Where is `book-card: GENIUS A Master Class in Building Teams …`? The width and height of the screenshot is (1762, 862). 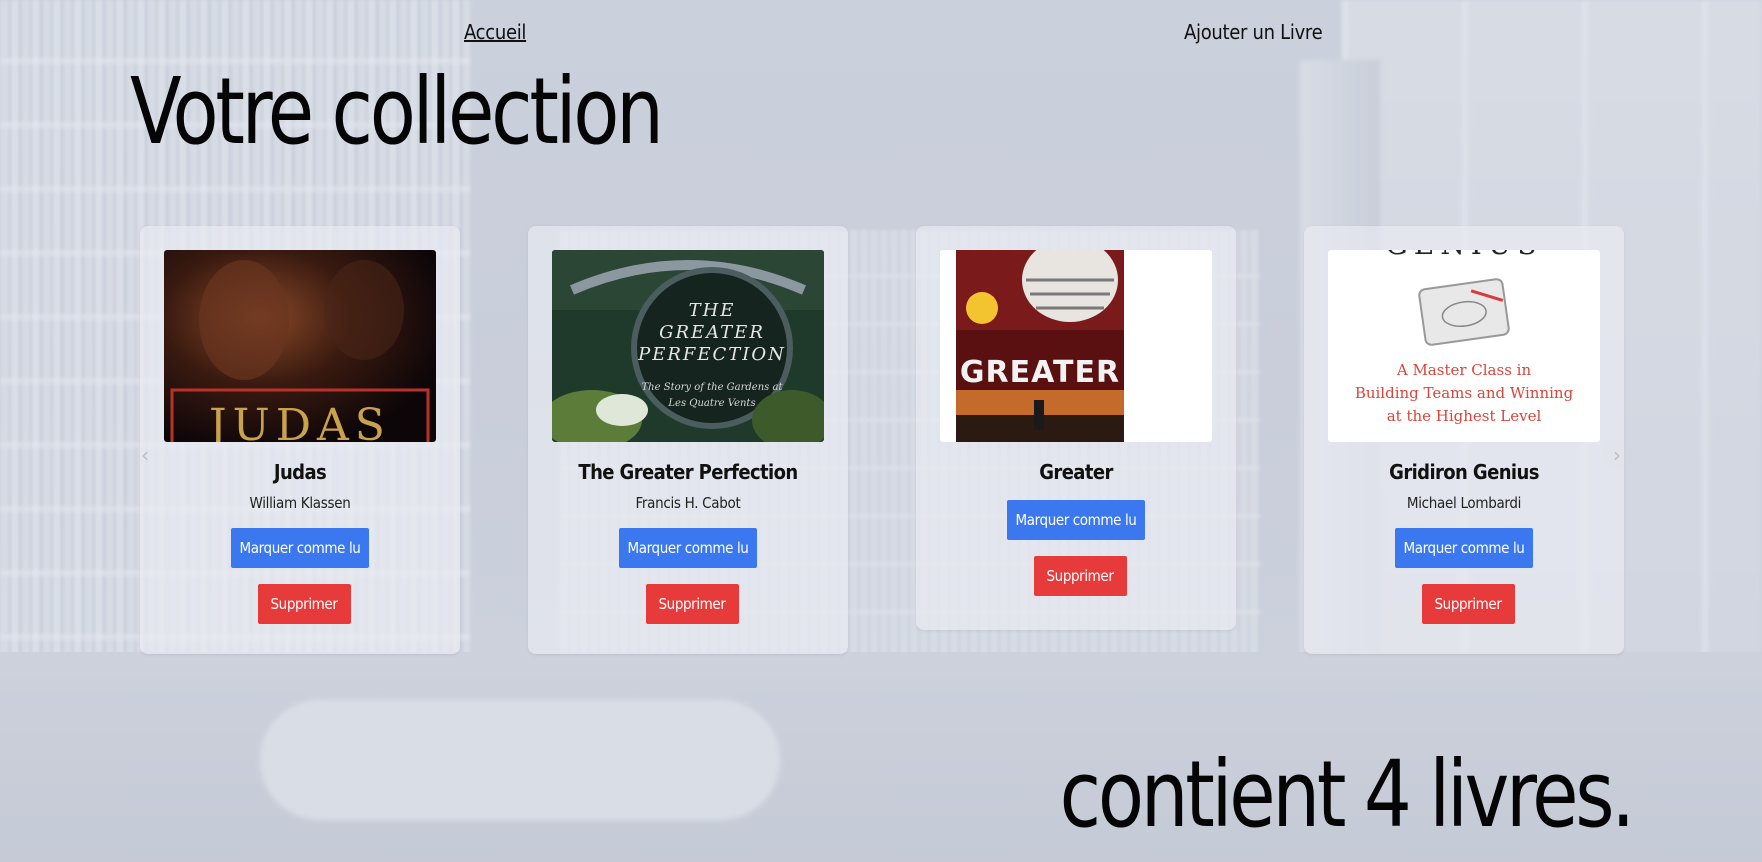
book-card: GENIUS A Master Class in Building Teams … is located at coordinates (1464, 440).